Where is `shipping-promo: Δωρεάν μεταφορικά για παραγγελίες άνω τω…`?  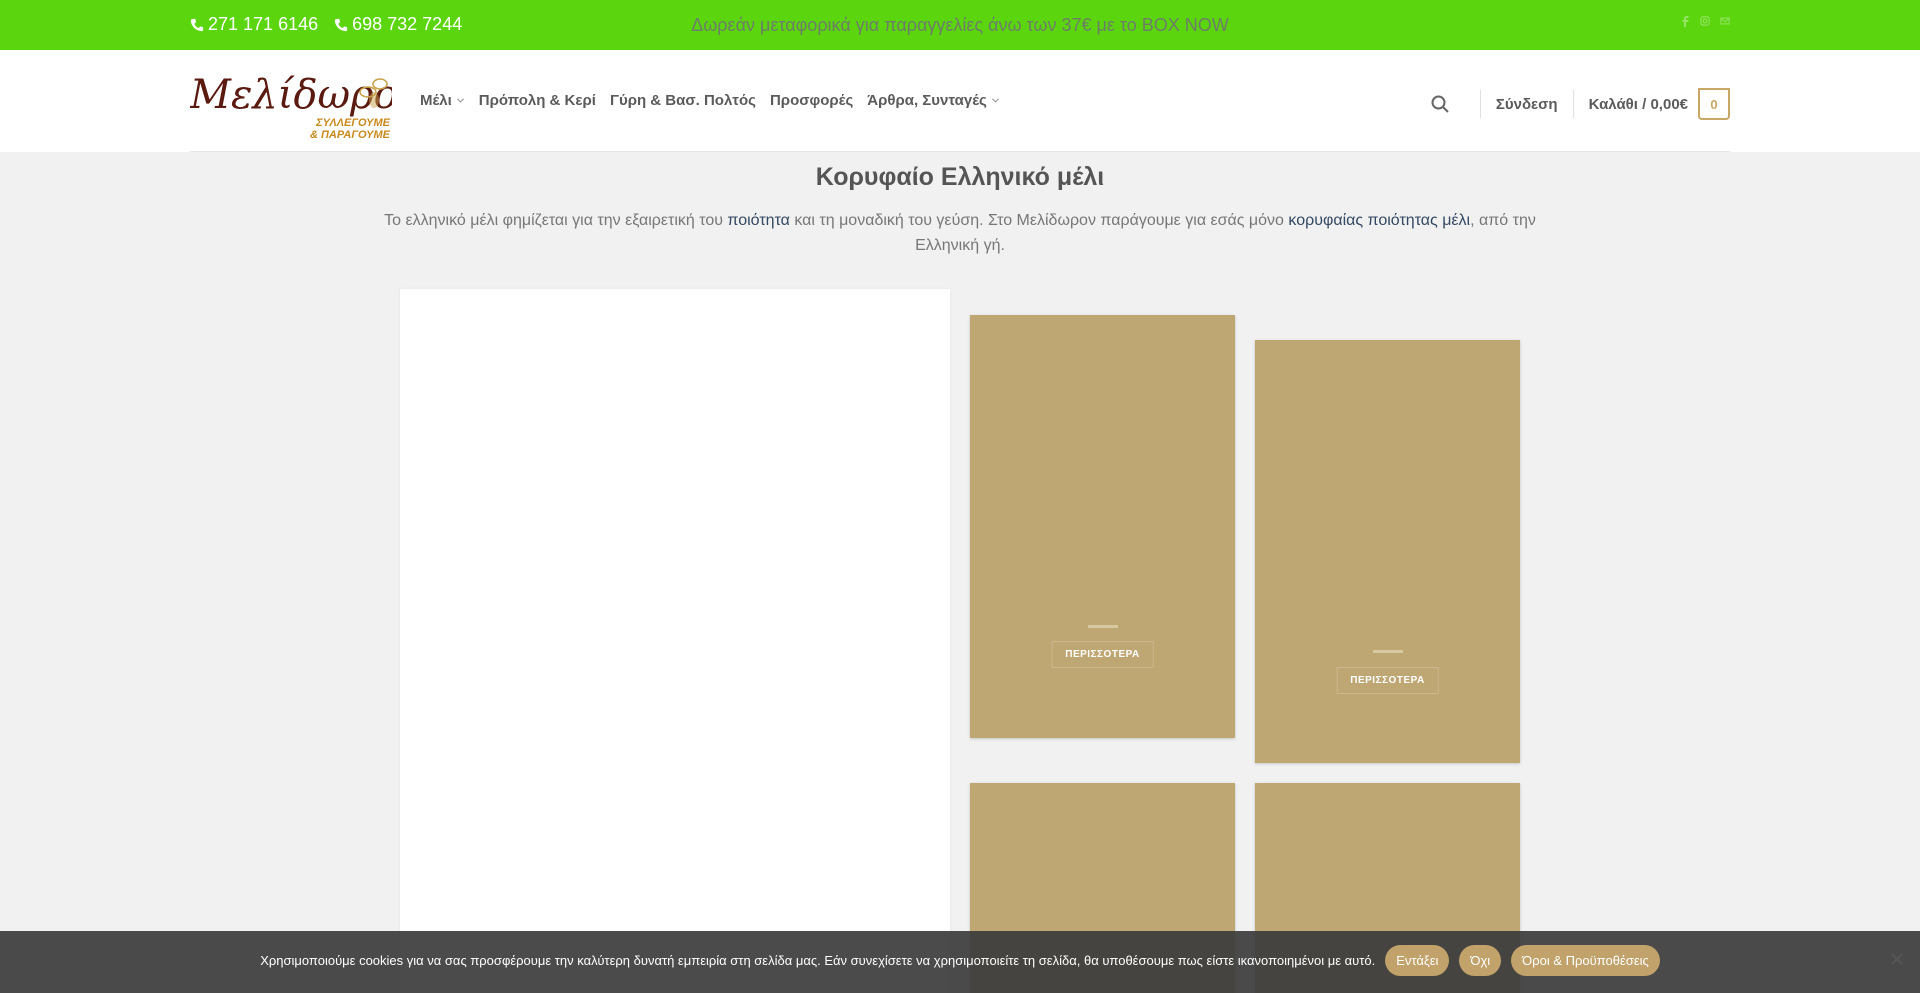
shipping-promo: Δωρεάν μεταφορικά για παραγγελίες άνω τω… is located at coordinates (960, 25).